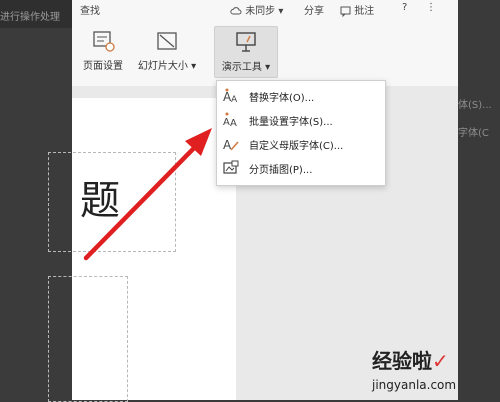 This screenshot has height=402, width=500. I want to click on watermark-url: jingyanla.com, so click(414, 385).